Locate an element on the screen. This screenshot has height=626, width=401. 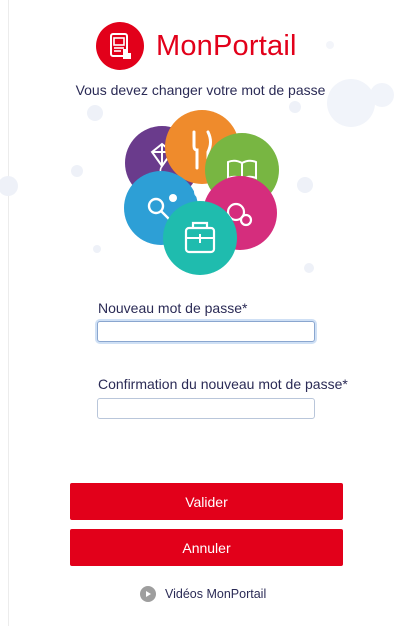
new-password-input is located at coordinates (206, 331).